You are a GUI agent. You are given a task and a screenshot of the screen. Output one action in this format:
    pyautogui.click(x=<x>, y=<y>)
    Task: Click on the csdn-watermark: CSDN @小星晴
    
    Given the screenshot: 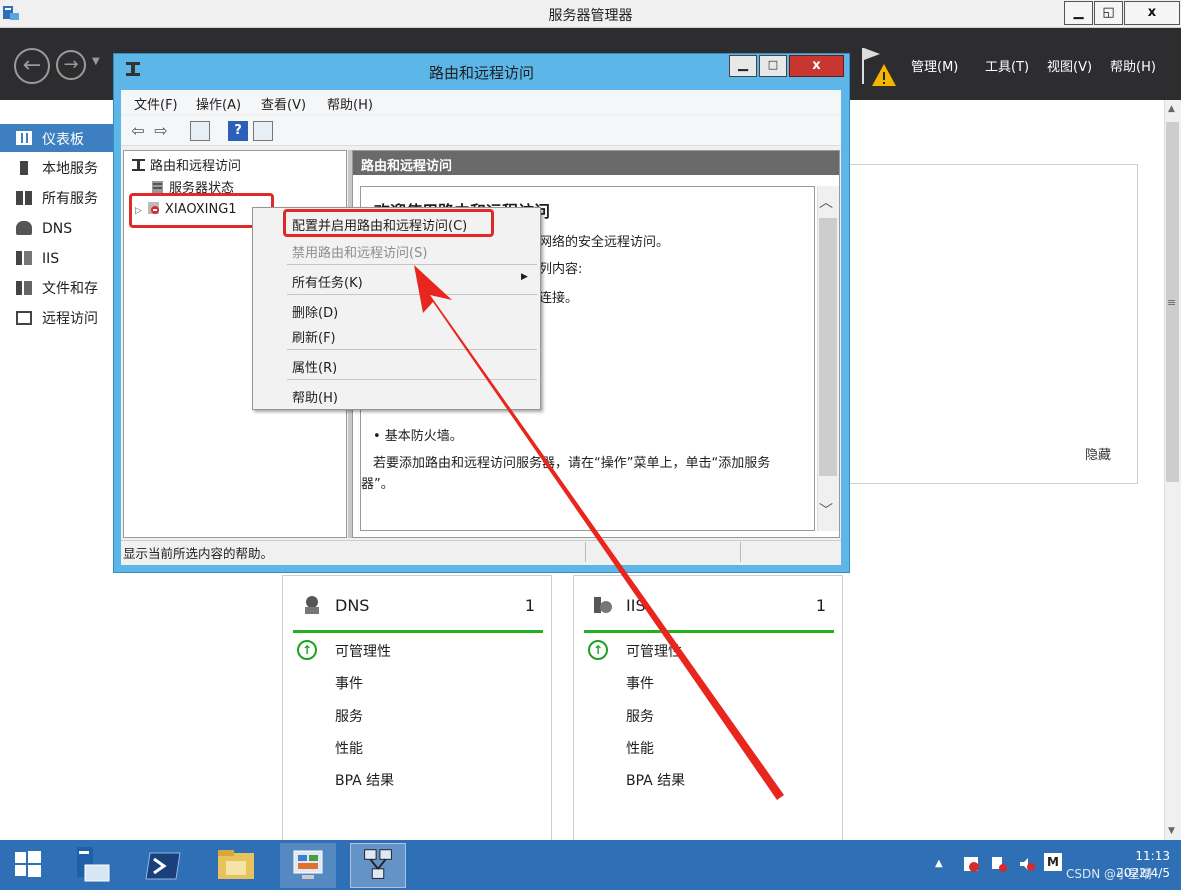 What is the action you would take?
    pyautogui.click(x=1109, y=874)
    